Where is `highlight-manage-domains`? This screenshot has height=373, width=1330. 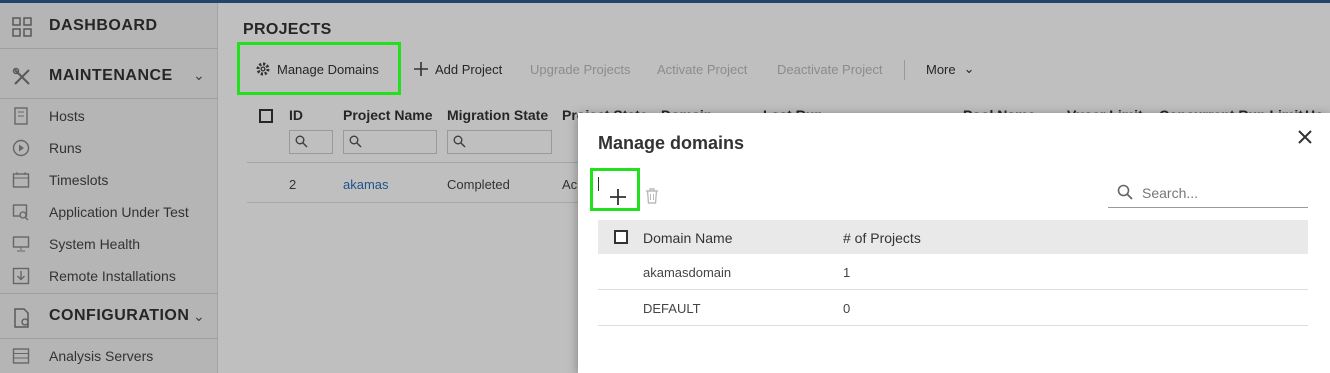 highlight-manage-domains is located at coordinates (319, 68).